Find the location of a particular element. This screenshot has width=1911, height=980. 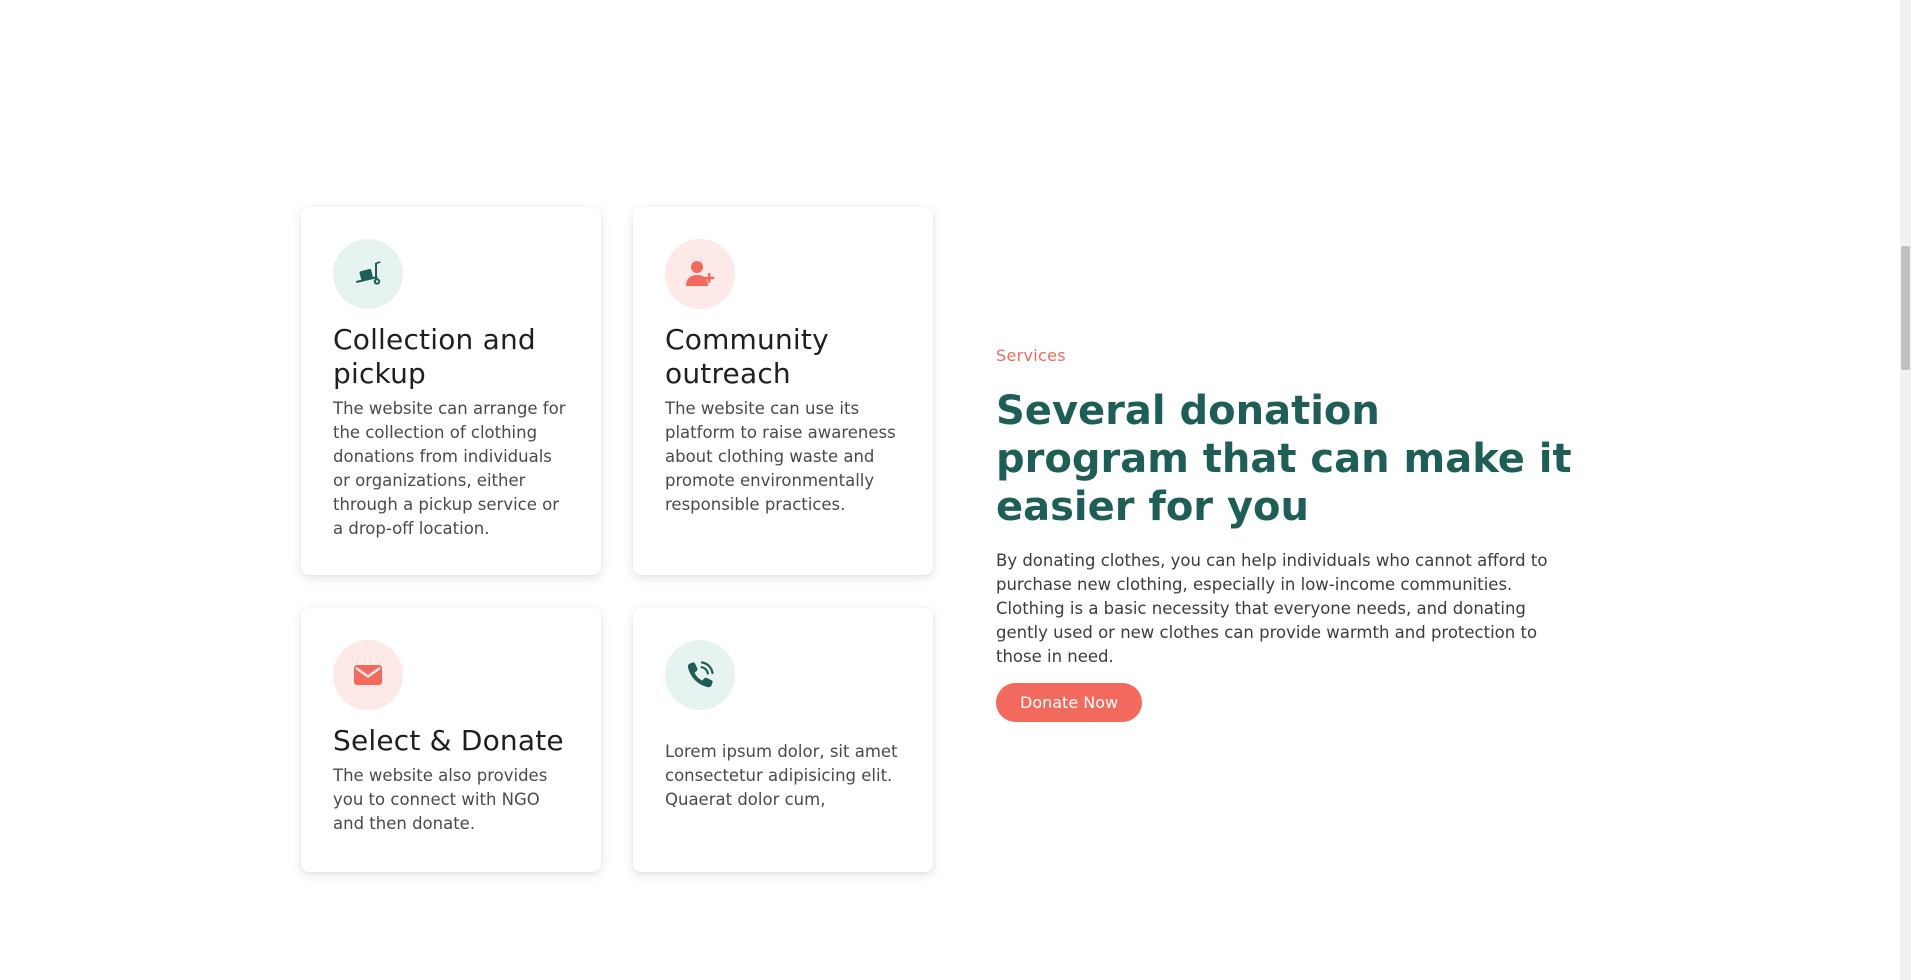

scrollbar-track is located at coordinates (1905, 490).